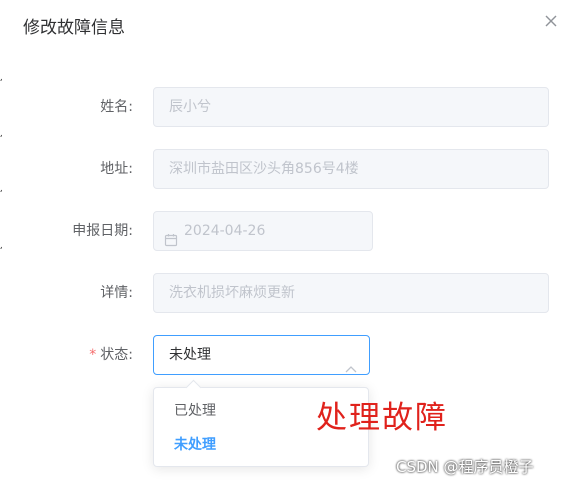 The height and width of the screenshot is (486, 581). I want to click on close-icon, so click(551, 21).